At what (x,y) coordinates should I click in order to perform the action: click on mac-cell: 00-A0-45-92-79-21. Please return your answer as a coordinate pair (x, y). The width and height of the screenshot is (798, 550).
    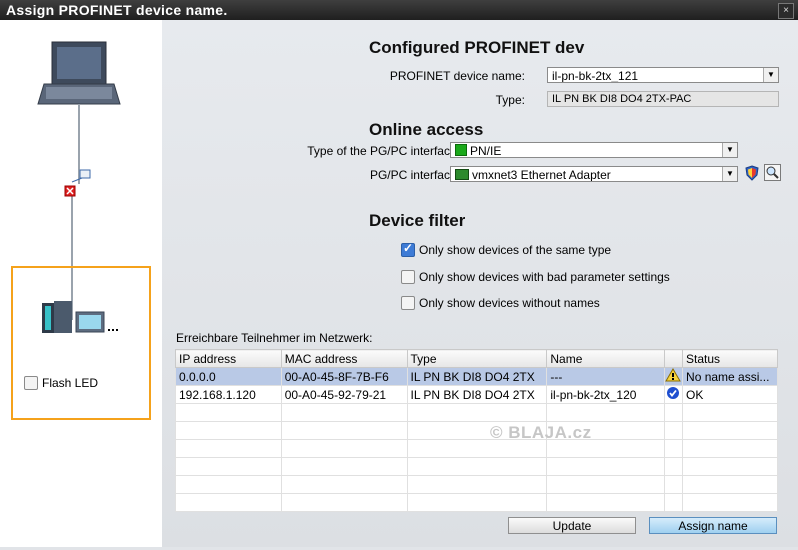
    Looking at the image, I should click on (344, 394).